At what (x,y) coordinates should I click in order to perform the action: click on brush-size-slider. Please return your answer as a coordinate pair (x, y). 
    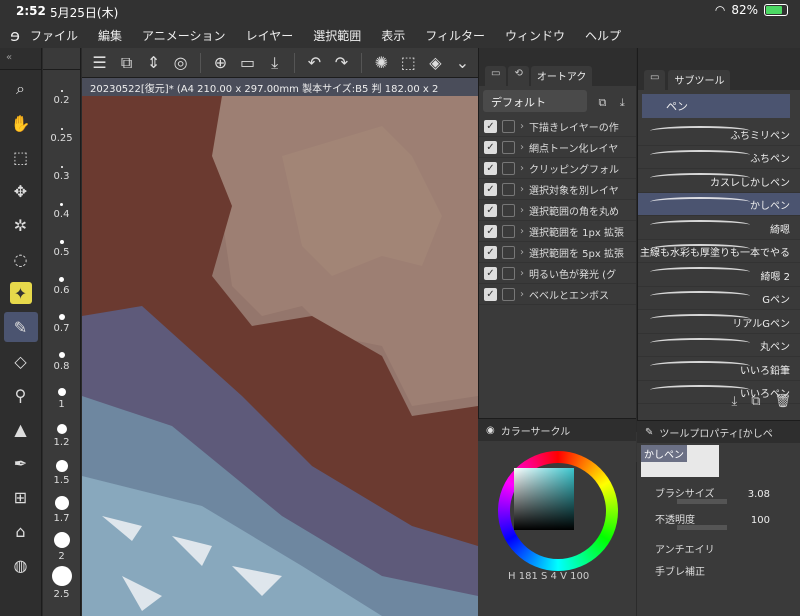
    Looking at the image, I should click on (702, 501).